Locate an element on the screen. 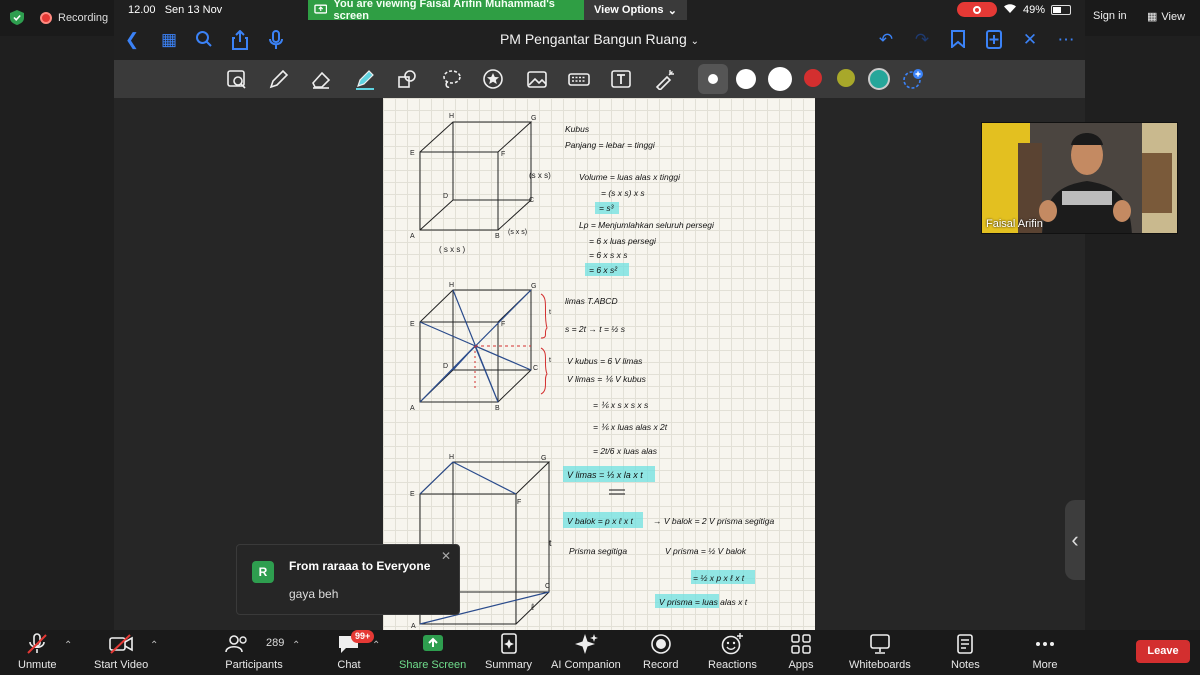  summary-button: Summary is located at coordinates (508, 653).